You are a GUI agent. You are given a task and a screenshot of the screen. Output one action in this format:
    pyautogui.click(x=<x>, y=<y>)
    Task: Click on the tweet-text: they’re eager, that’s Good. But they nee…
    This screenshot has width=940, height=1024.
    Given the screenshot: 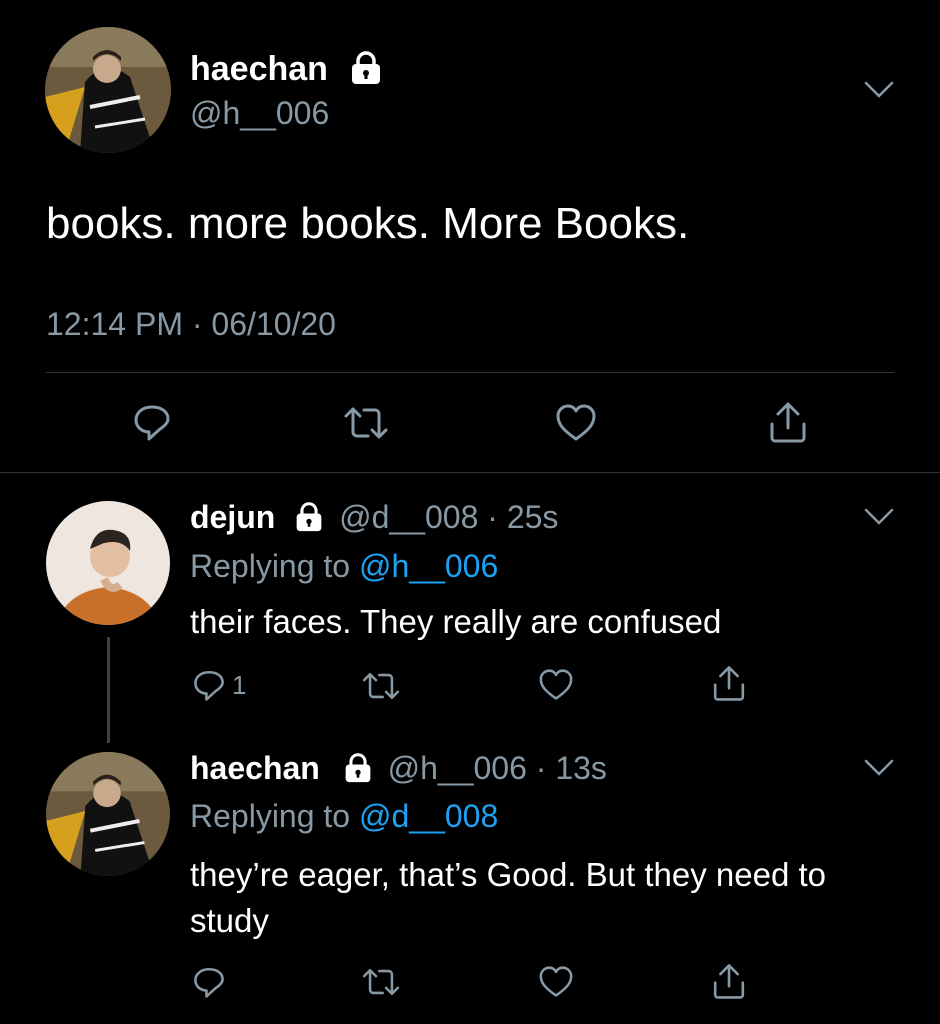 What is the action you would take?
    pyautogui.click(x=508, y=897)
    